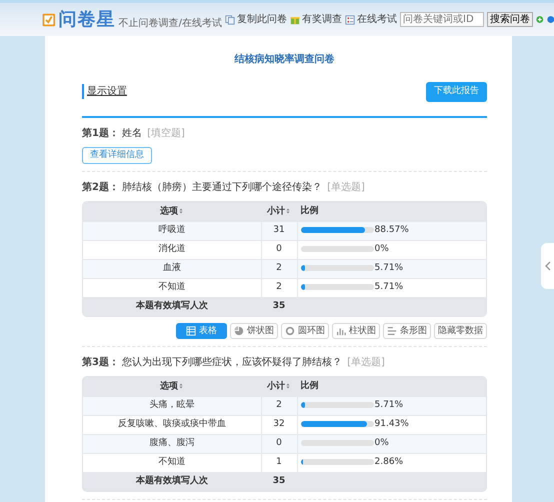 The width and height of the screenshot is (554, 502). What do you see at coordinates (117, 155) in the screenshot?
I see `details-button: 查看详细信息` at bounding box center [117, 155].